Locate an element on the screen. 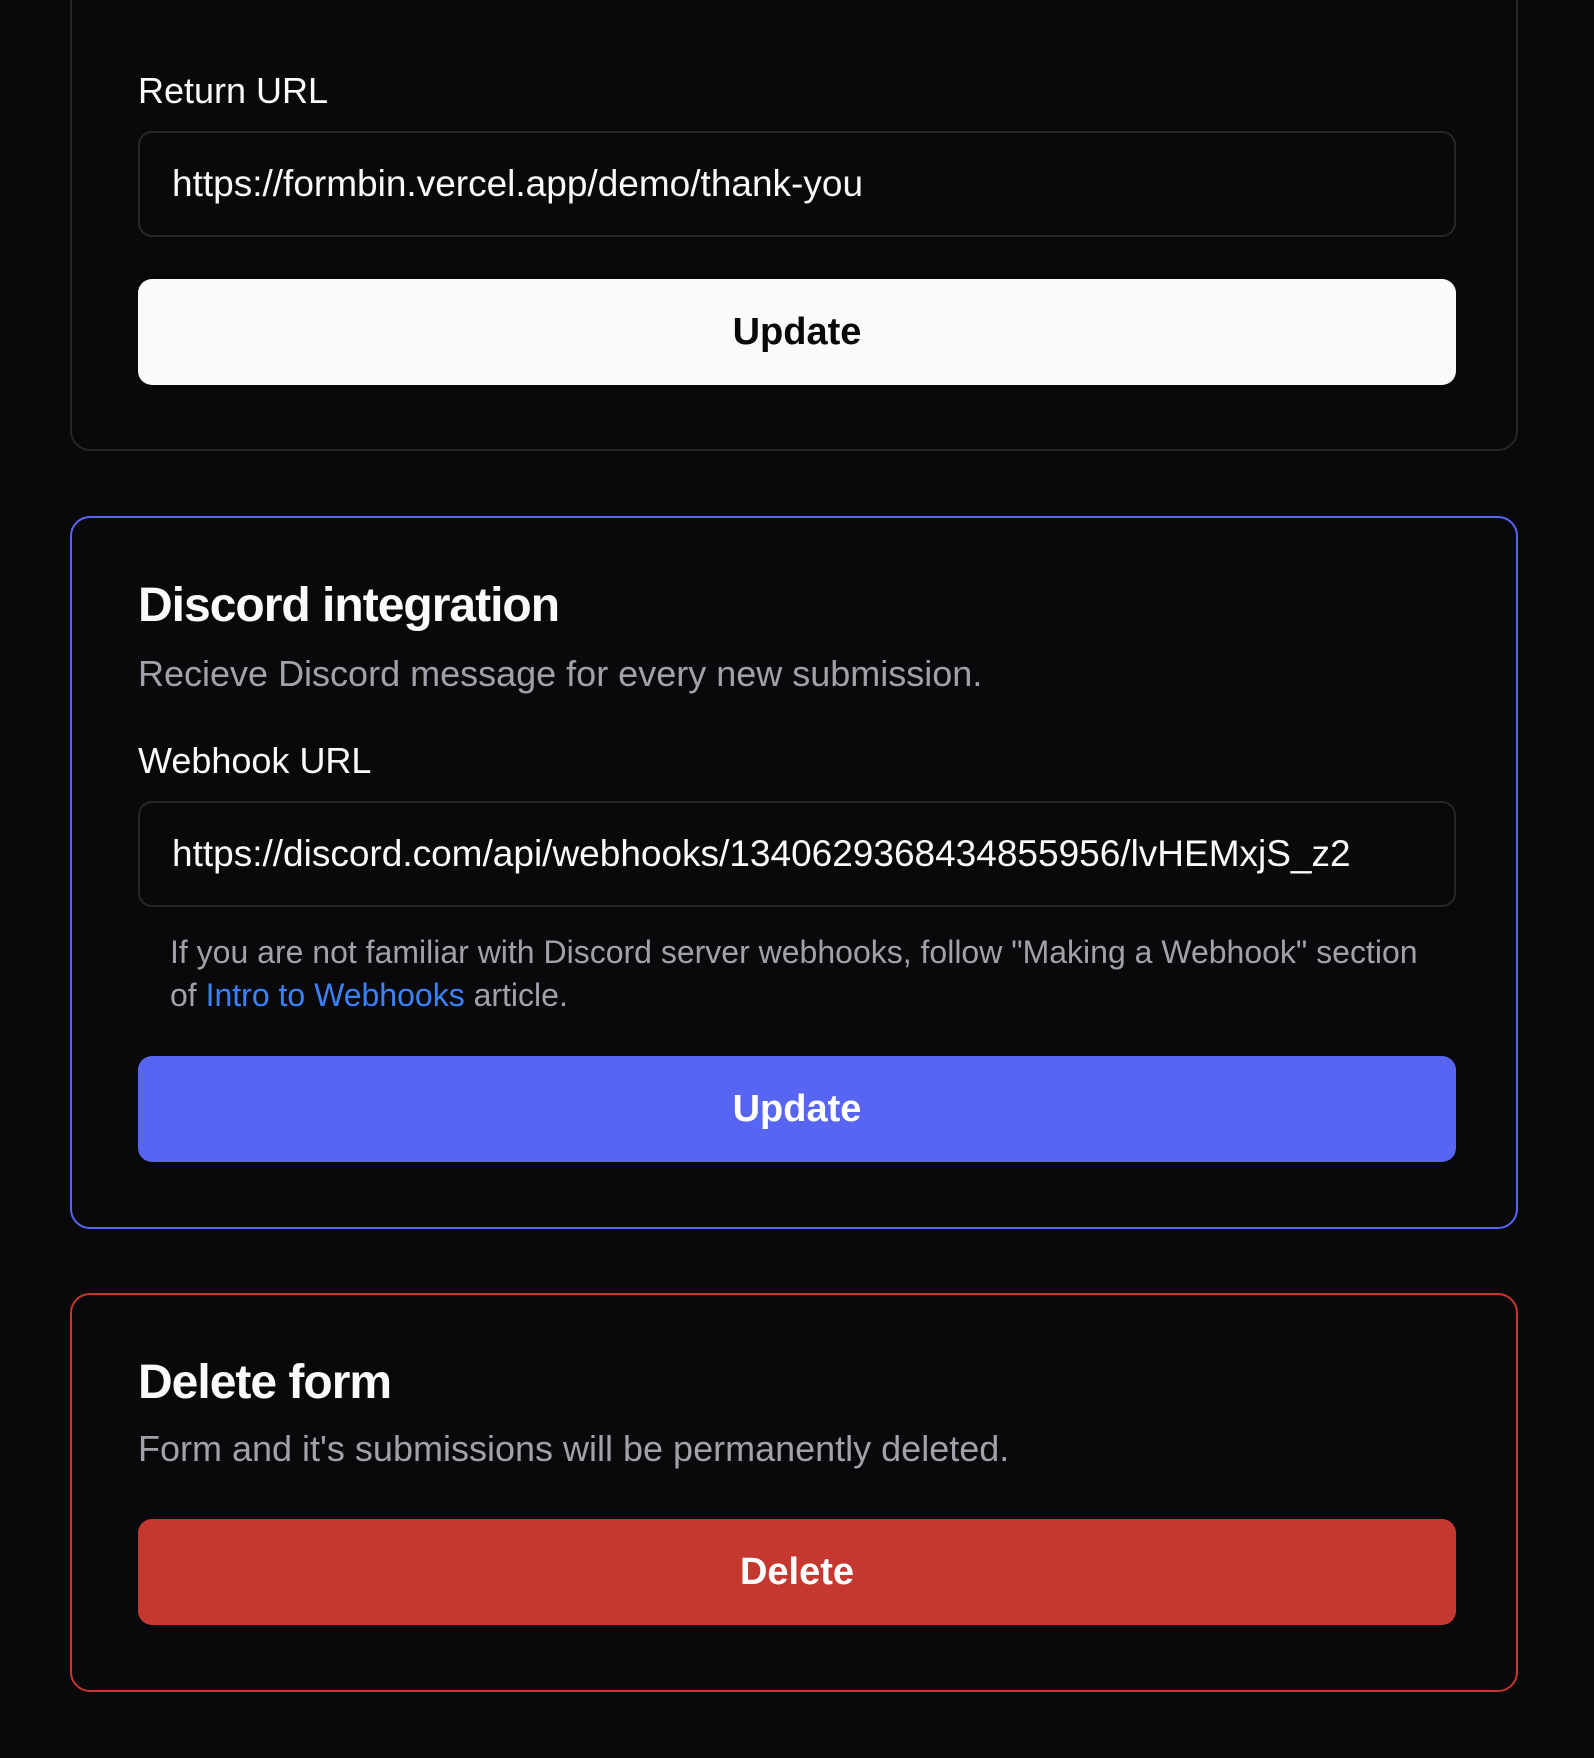 Image resolution: width=1594 pixels, height=1758 pixels. return-url-label: Return URL is located at coordinates (233, 90).